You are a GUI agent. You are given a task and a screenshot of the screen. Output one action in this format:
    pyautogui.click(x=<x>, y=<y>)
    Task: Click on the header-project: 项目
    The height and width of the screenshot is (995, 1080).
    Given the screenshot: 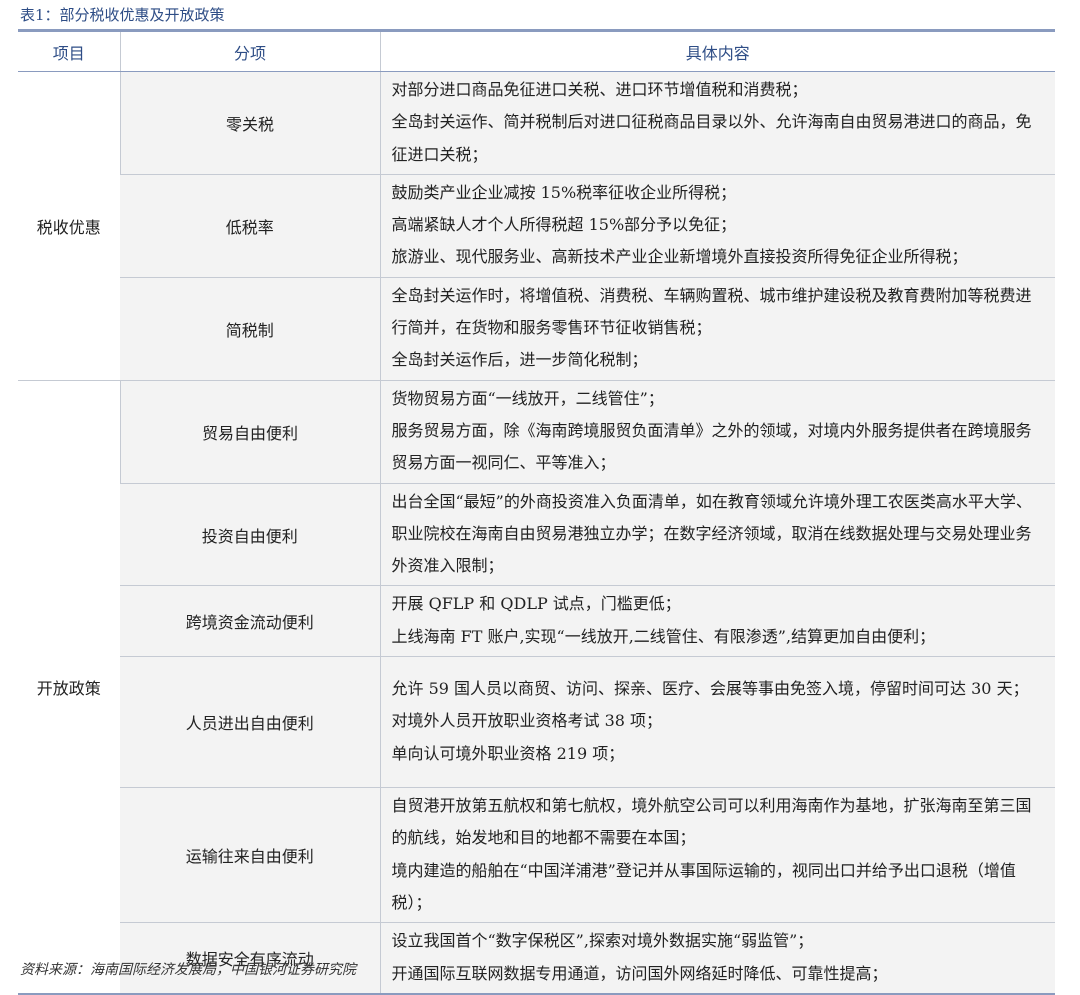 What is the action you would take?
    pyautogui.click(x=69, y=52)
    